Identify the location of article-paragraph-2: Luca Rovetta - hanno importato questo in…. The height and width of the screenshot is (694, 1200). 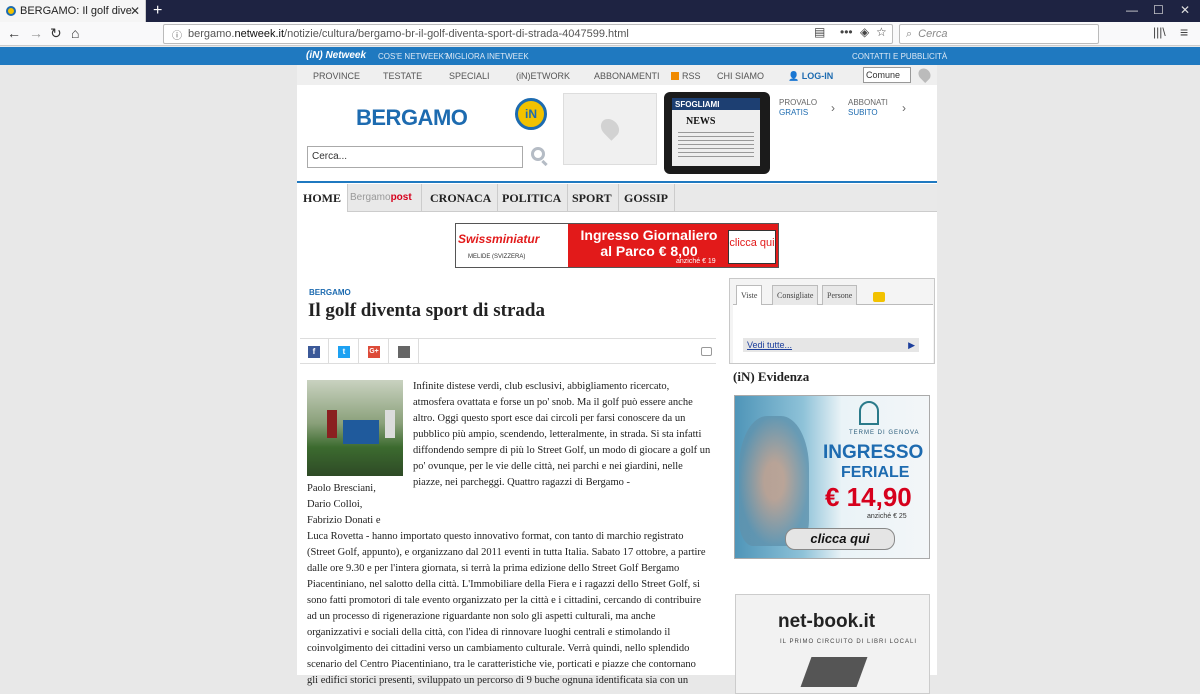
(506, 608).